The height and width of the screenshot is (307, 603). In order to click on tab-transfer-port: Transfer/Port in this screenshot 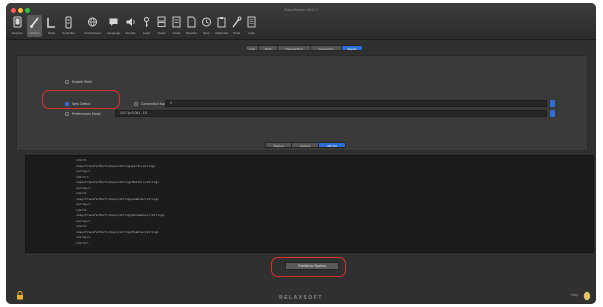, I will do `click(294, 48)`.